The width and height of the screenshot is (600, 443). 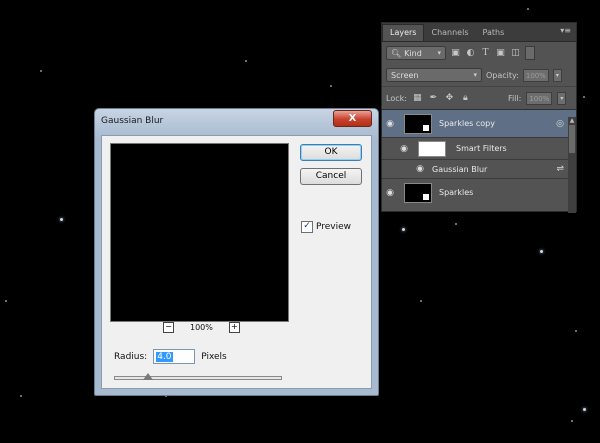 What do you see at coordinates (494, 33) in the screenshot?
I see `tab-paths: Paths` at bounding box center [494, 33].